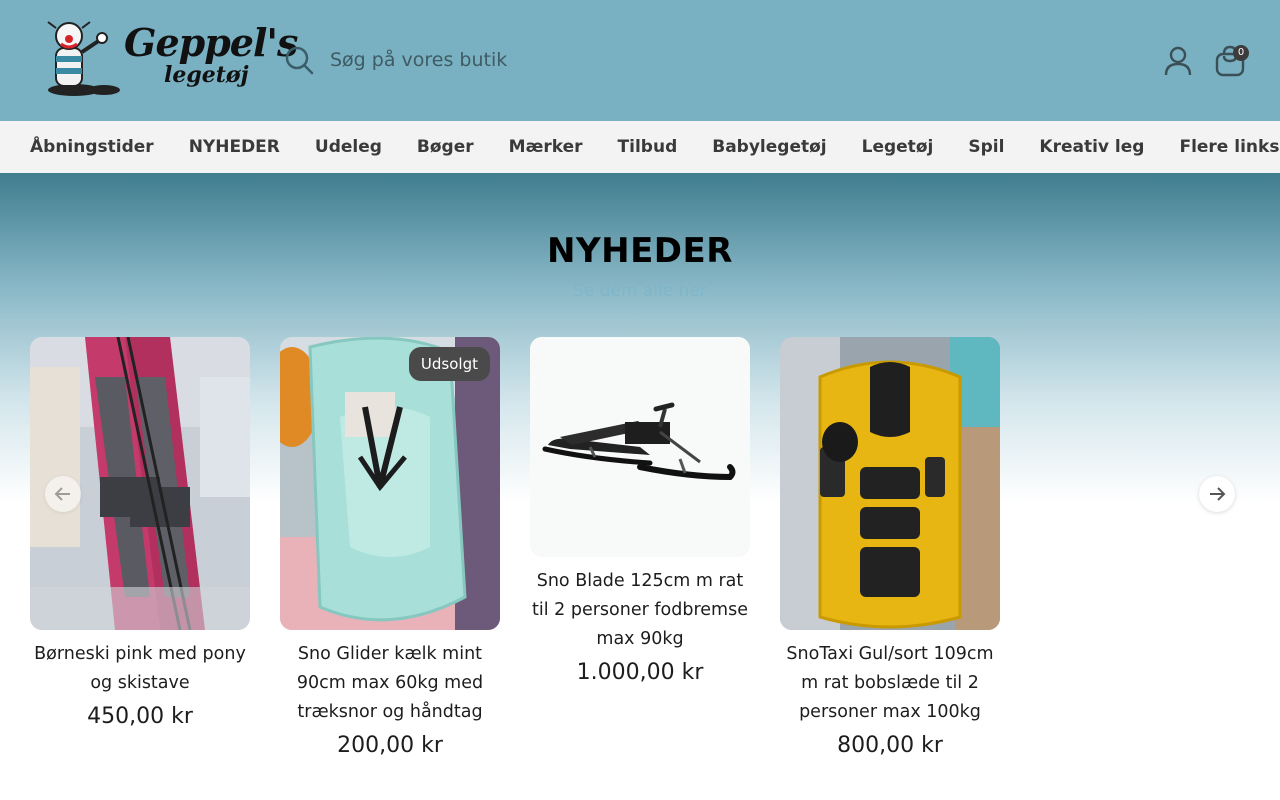 The height and width of the screenshot is (800, 1280). I want to click on nav-item-legetoej: Legetøj, so click(898, 147).